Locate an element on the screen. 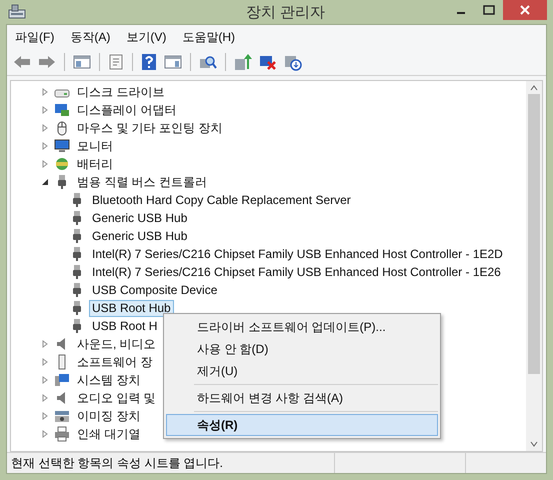  tree-item: 소프트웨어 장 is located at coordinates (115, 362).